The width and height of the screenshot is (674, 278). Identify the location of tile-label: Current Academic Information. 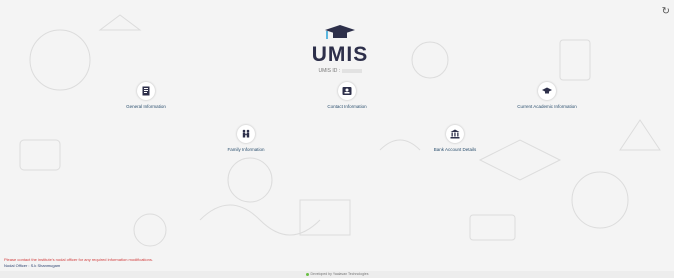
(547, 106).